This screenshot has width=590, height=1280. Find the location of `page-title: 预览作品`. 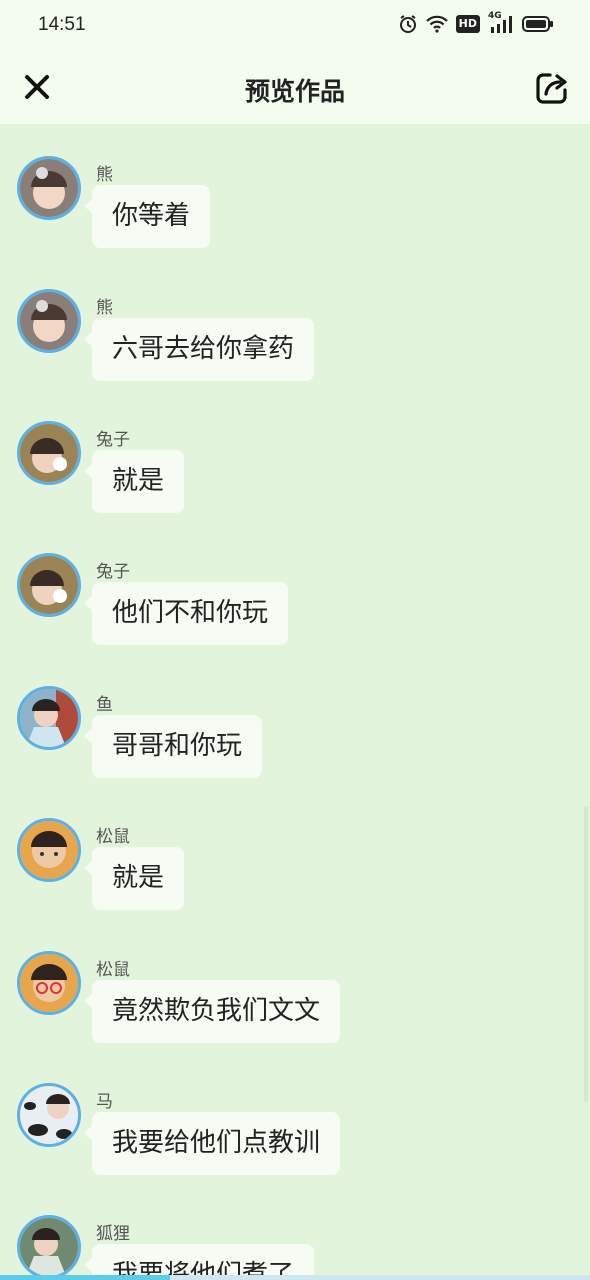

page-title: 预览作品 is located at coordinates (294, 91).